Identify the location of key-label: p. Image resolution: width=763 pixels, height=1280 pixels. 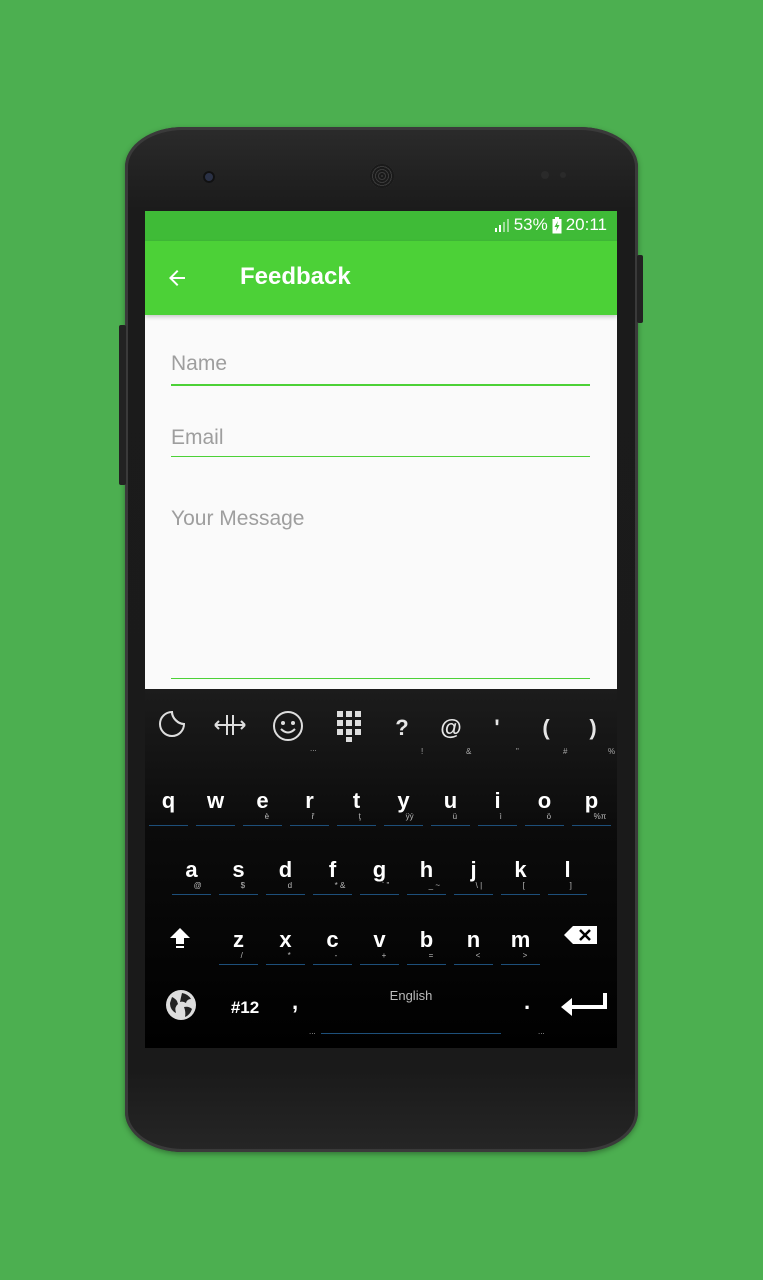
(591, 800).